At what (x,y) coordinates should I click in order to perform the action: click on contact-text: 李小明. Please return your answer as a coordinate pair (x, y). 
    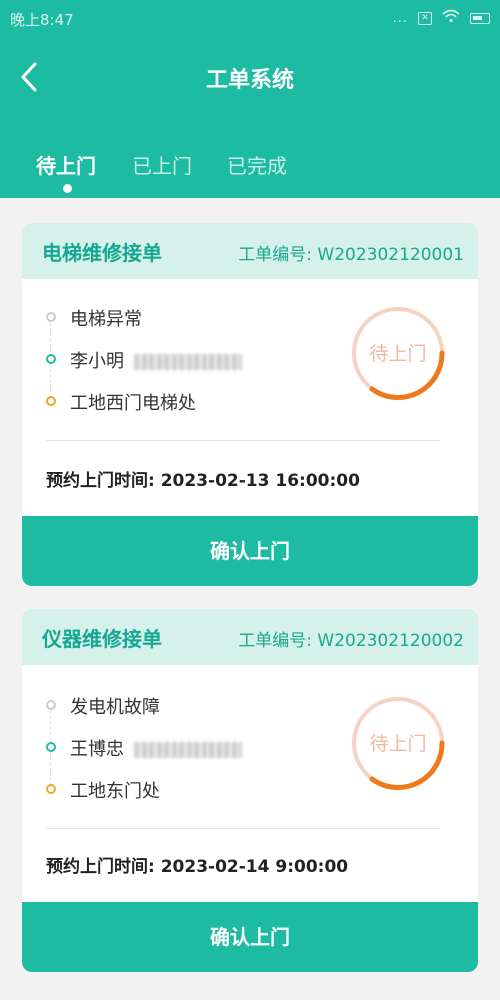
    Looking at the image, I should click on (156, 360).